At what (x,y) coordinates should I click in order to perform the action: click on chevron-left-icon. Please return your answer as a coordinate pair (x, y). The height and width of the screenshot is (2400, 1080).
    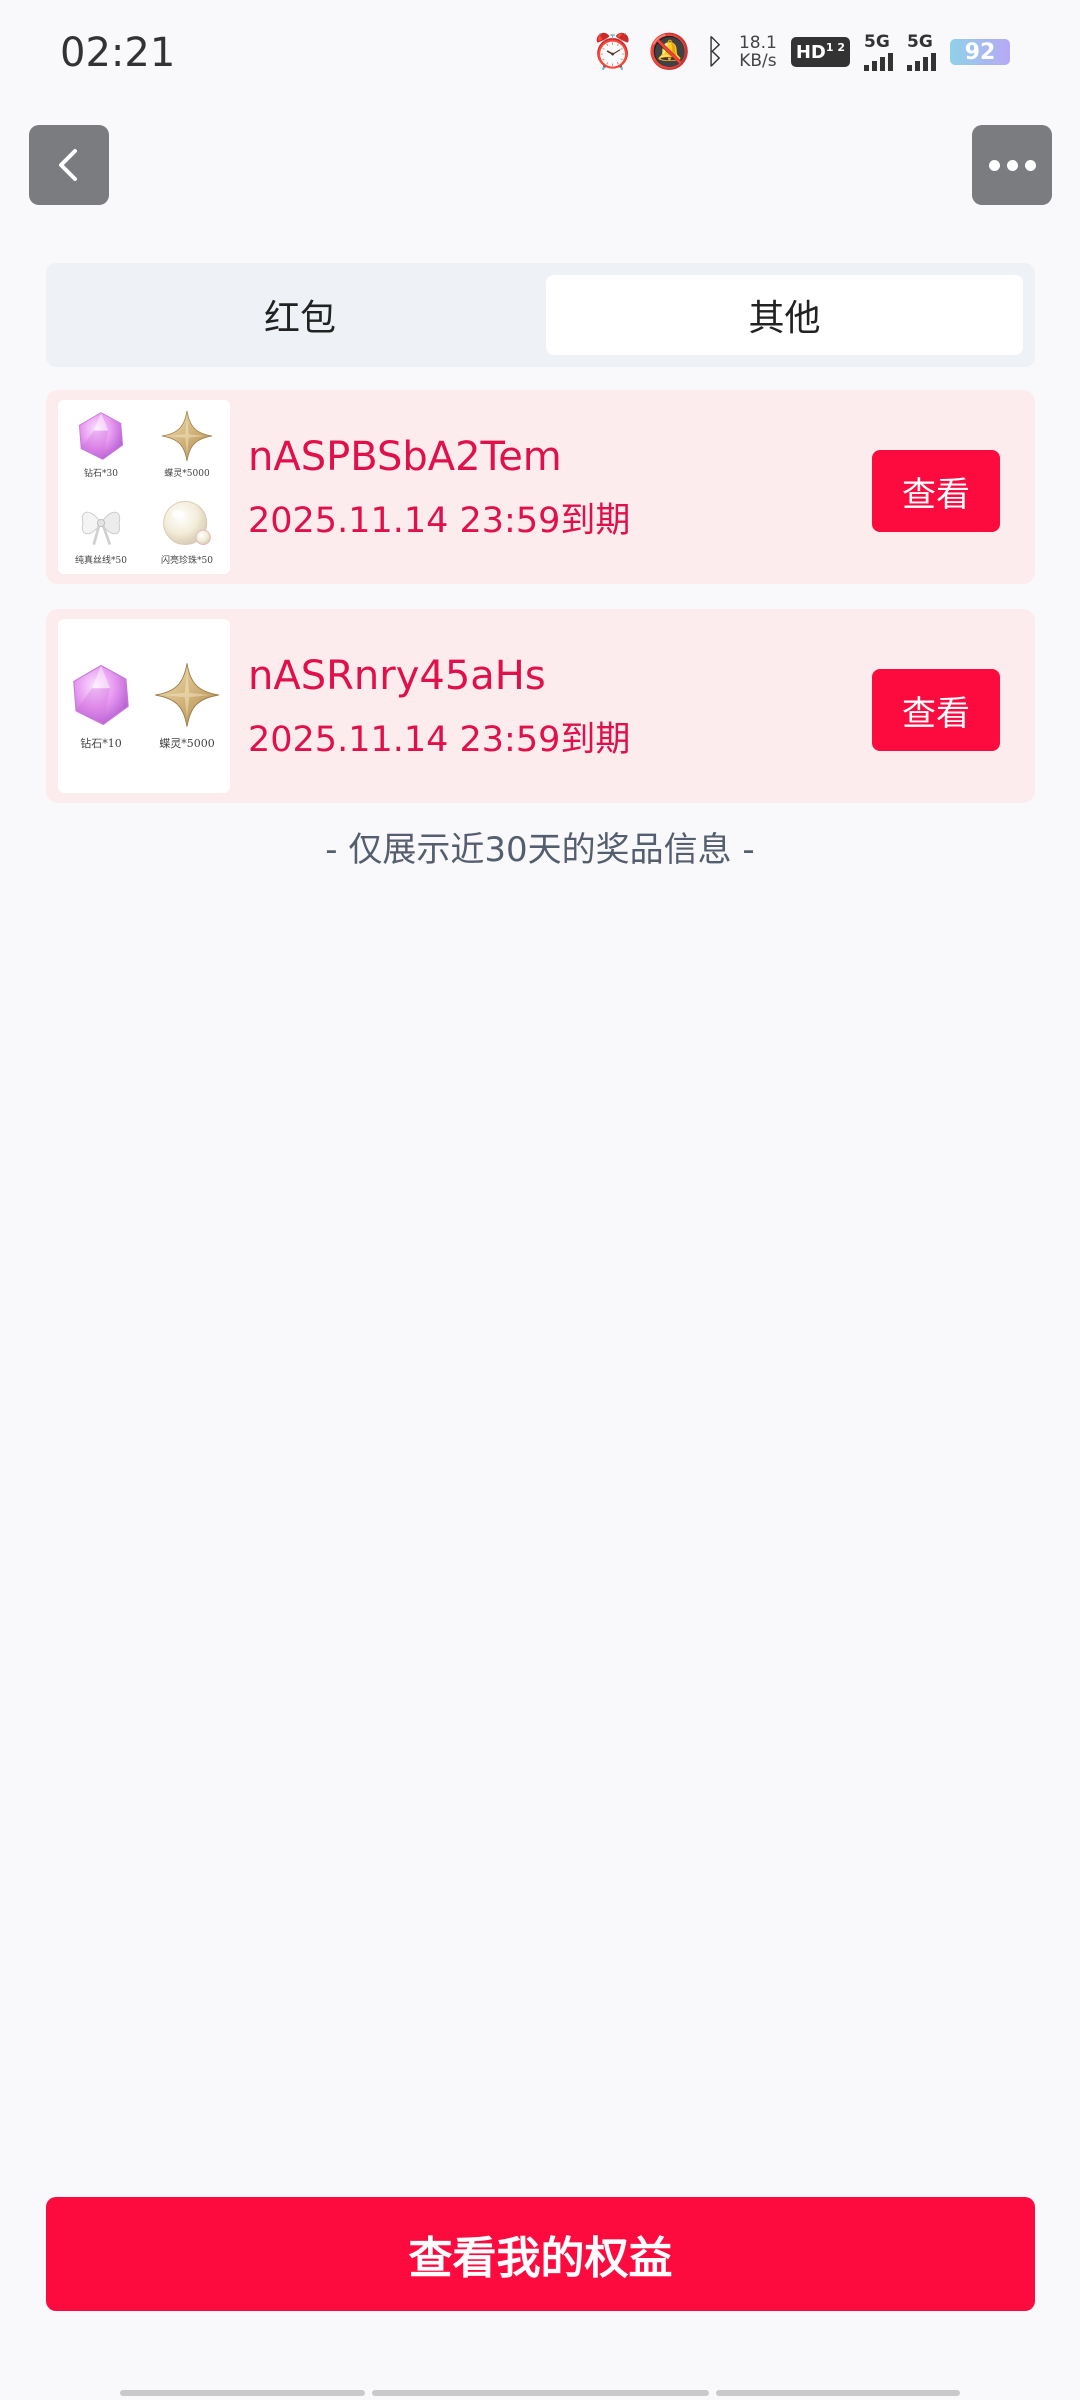
    Looking at the image, I should click on (68, 165).